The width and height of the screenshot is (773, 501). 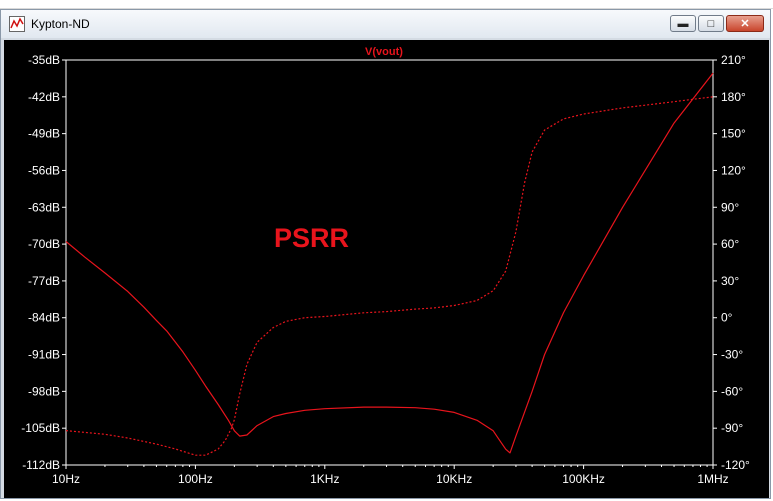 What do you see at coordinates (712, 479) in the screenshot?
I see `x-tick-label: 1MHz` at bounding box center [712, 479].